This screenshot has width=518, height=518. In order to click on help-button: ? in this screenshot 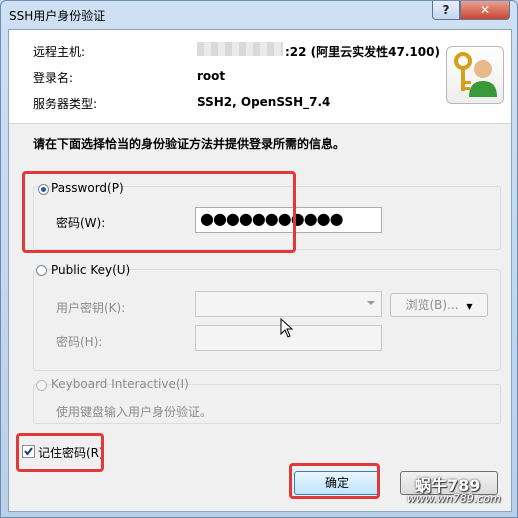, I will do `click(446, 10)`.